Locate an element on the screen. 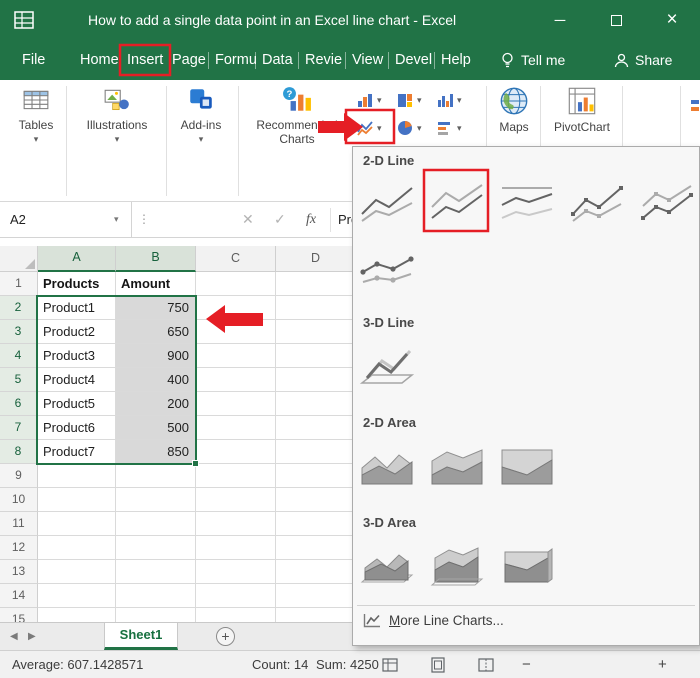 Image resolution: width=700 pixels, height=678 pixels. row-header-11: 11 is located at coordinates (19, 524).